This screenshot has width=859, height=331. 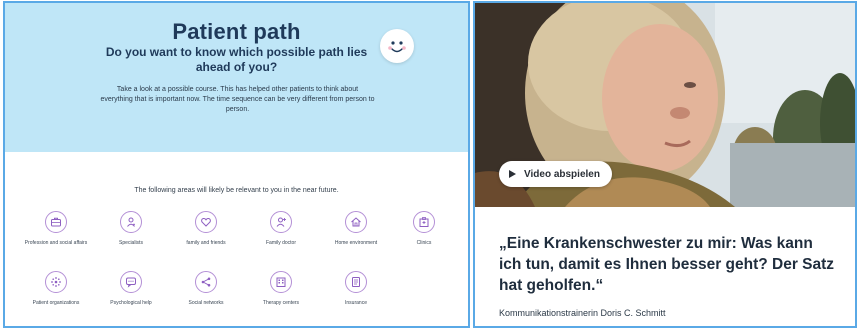 What do you see at coordinates (131, 222) in the screenshot?
I see `specialist-icon` at bounding box center [131, 222].